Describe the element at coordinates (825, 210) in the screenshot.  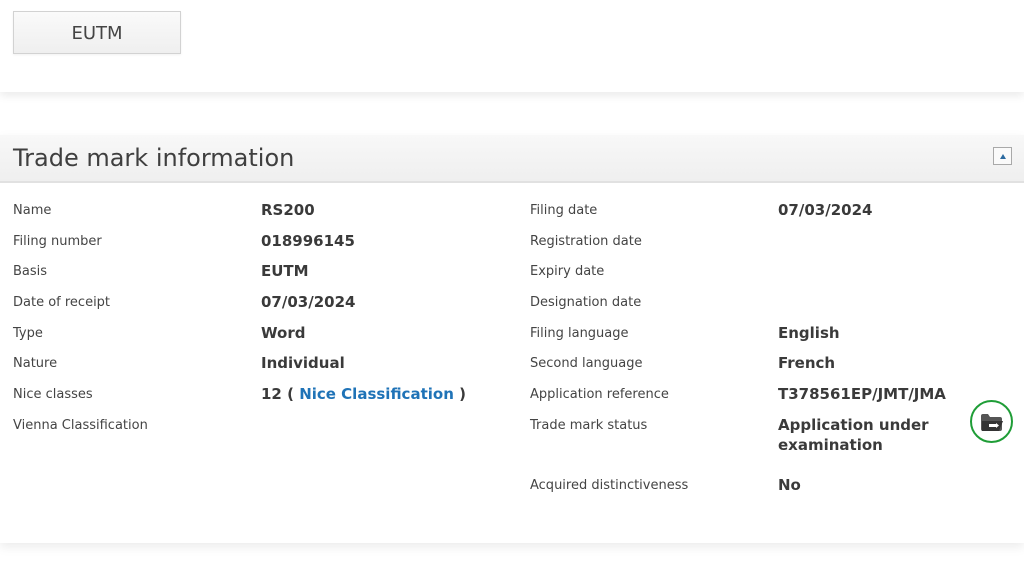
I see `filing-date-value: 07/03/2024` at that location.